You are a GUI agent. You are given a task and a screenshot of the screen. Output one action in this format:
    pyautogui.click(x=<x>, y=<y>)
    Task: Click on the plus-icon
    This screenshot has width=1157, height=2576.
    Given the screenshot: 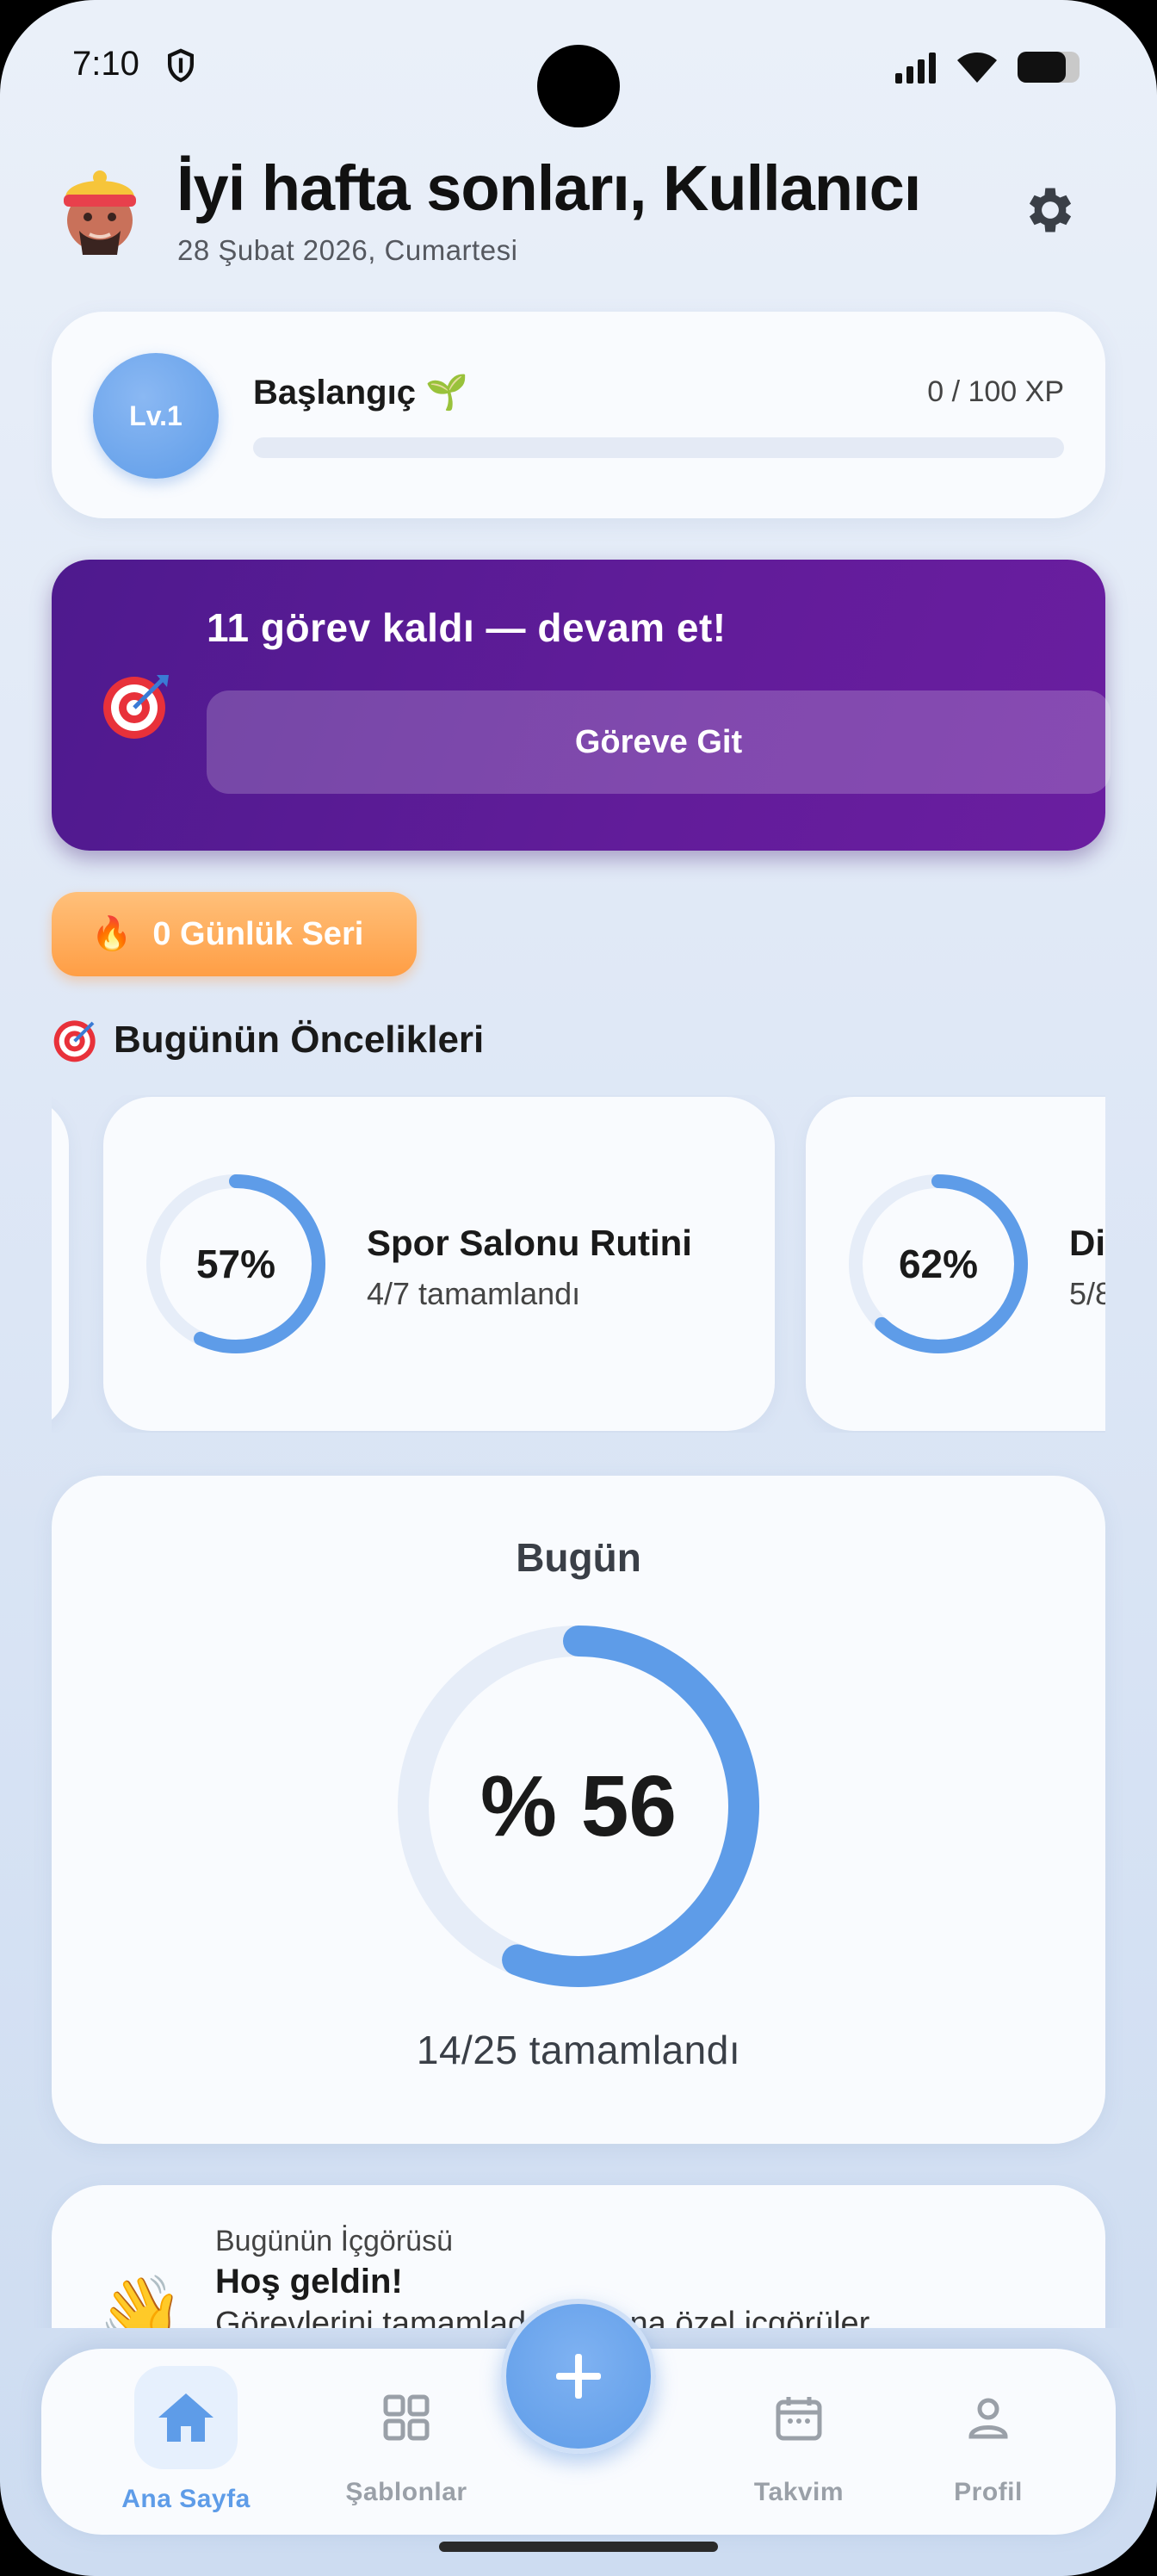 What is the action you would take?
    pyautogui.click(x=579, y=2377)
    